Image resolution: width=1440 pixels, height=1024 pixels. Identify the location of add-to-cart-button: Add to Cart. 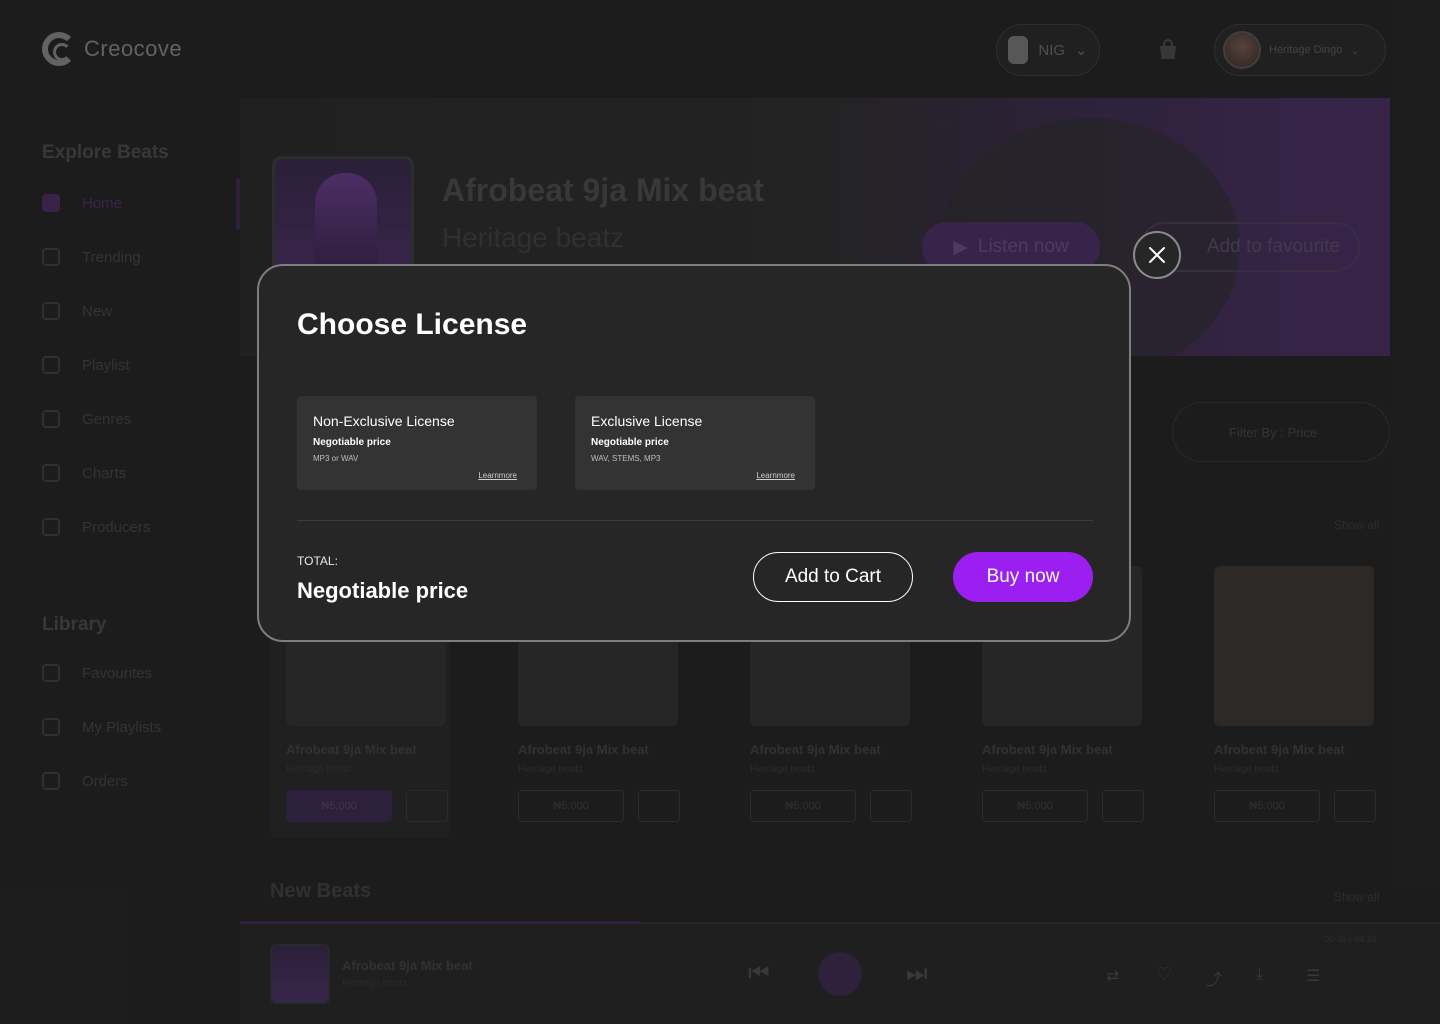
(833, 577).